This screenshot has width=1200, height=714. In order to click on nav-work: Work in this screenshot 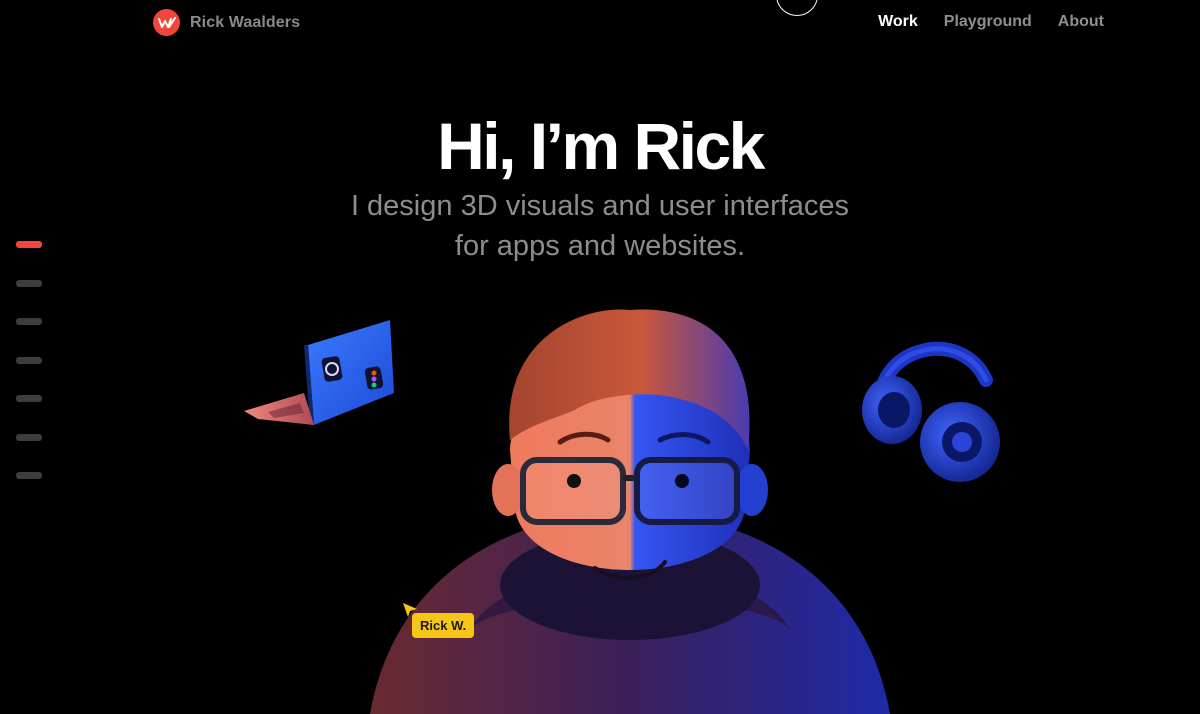, I will do `click(898, 22)`.